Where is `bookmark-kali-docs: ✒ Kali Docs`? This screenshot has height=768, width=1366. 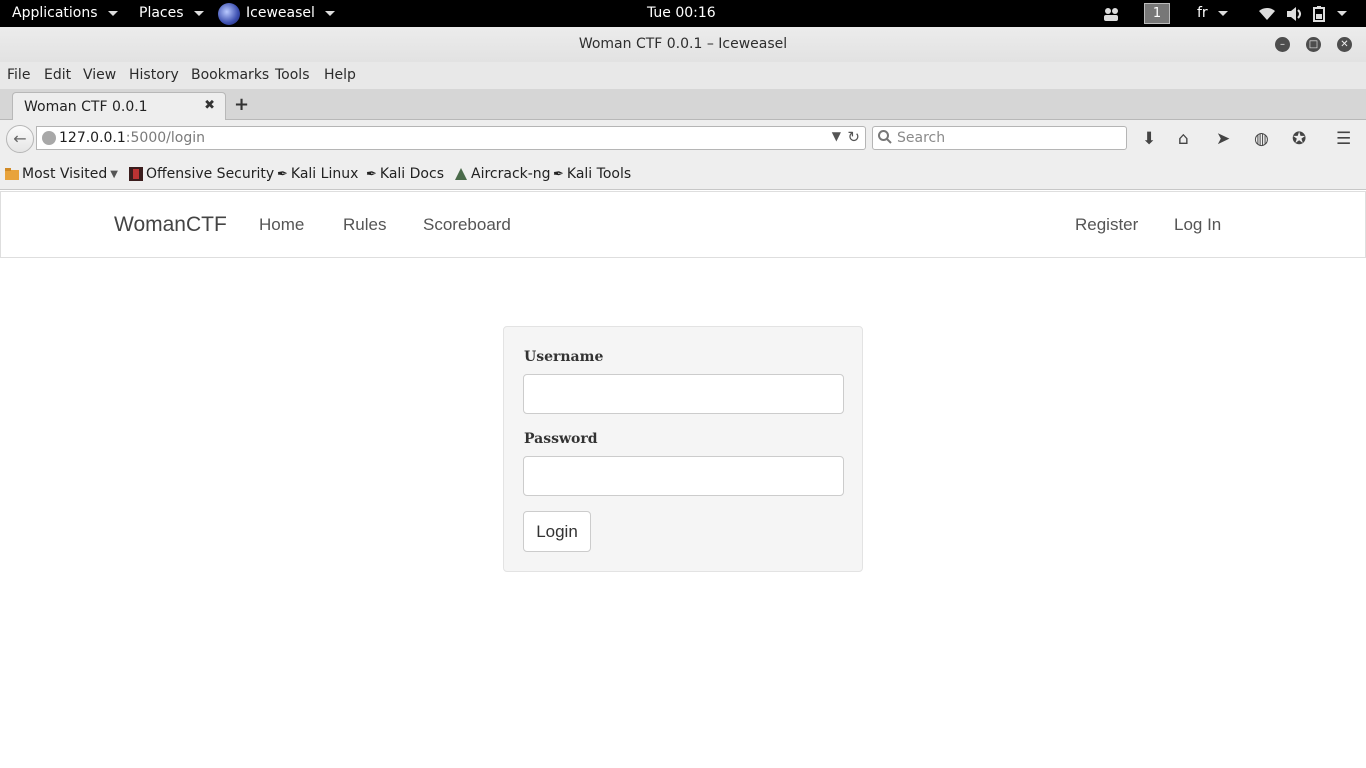 bookmark-kali-docs: ✒ Kali Docs is located at coordinates (405, 174).